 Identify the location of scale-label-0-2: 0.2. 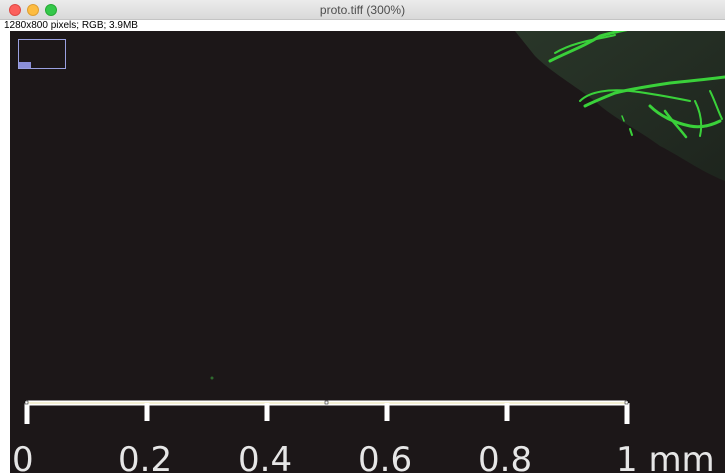
(145, 456).